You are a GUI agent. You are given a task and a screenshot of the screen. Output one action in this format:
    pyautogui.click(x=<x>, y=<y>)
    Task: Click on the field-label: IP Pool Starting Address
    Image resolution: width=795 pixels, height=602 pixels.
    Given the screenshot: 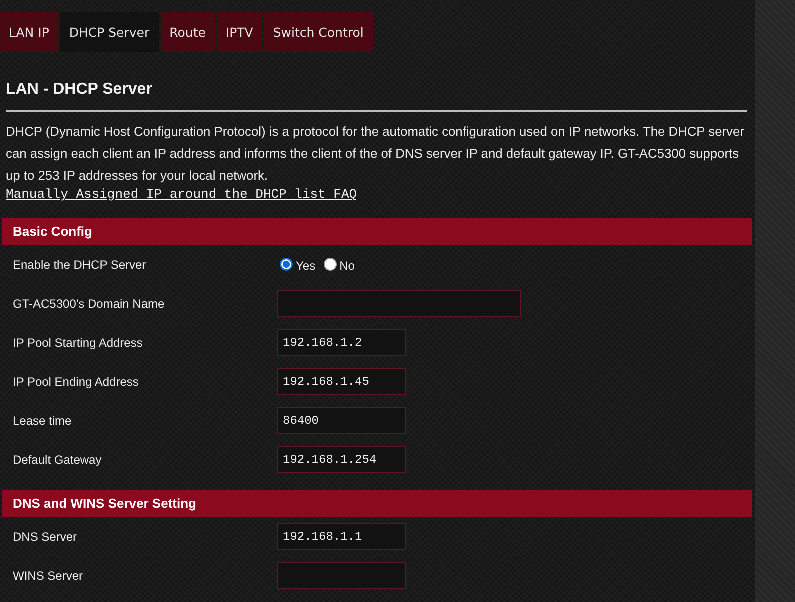 What is the action you would take?
    pyautogui.click(x=78, y=343)
    